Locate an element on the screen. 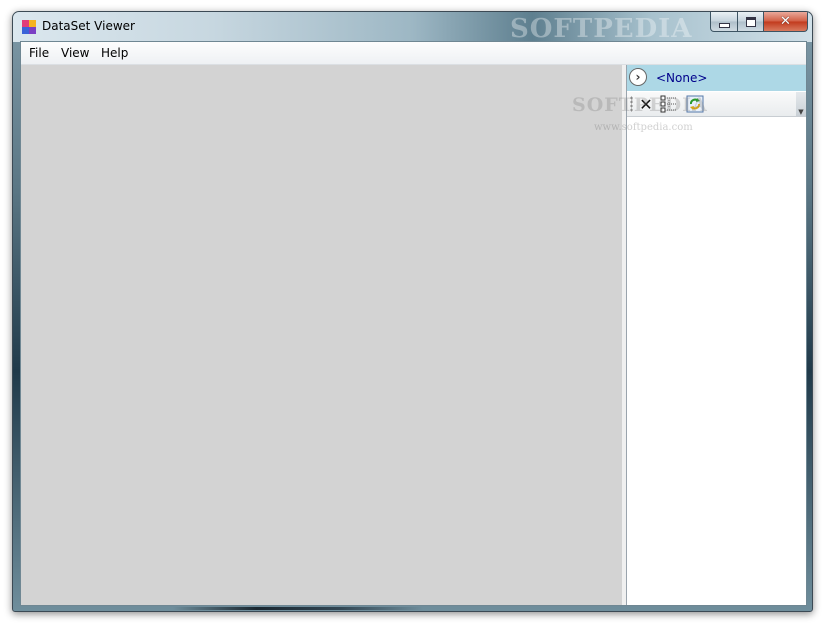  caption-buttons: ✕ is located at coordinates (759, 22).